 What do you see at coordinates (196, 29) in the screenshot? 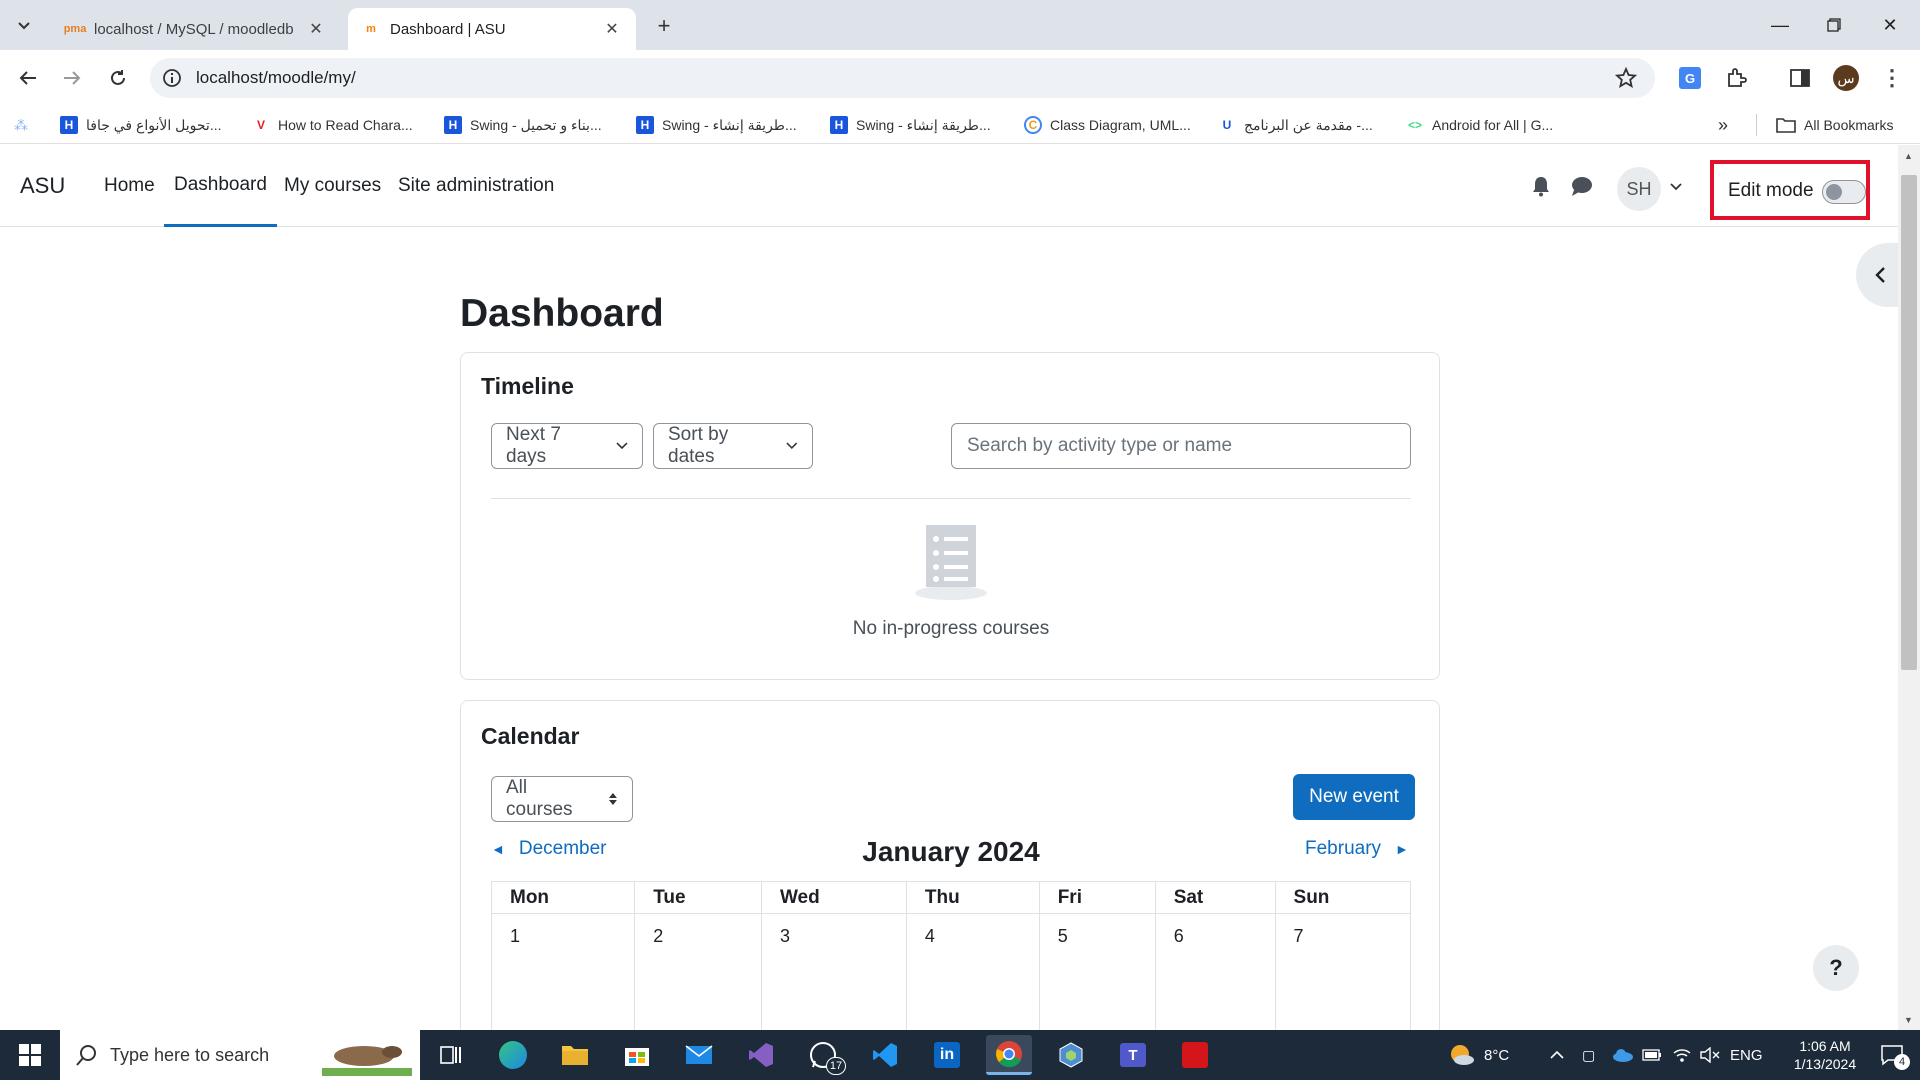
I see `tab-phpmyadmin: pma localhost / MySQL / moodledb ✕` at bounding box center [196, 29].